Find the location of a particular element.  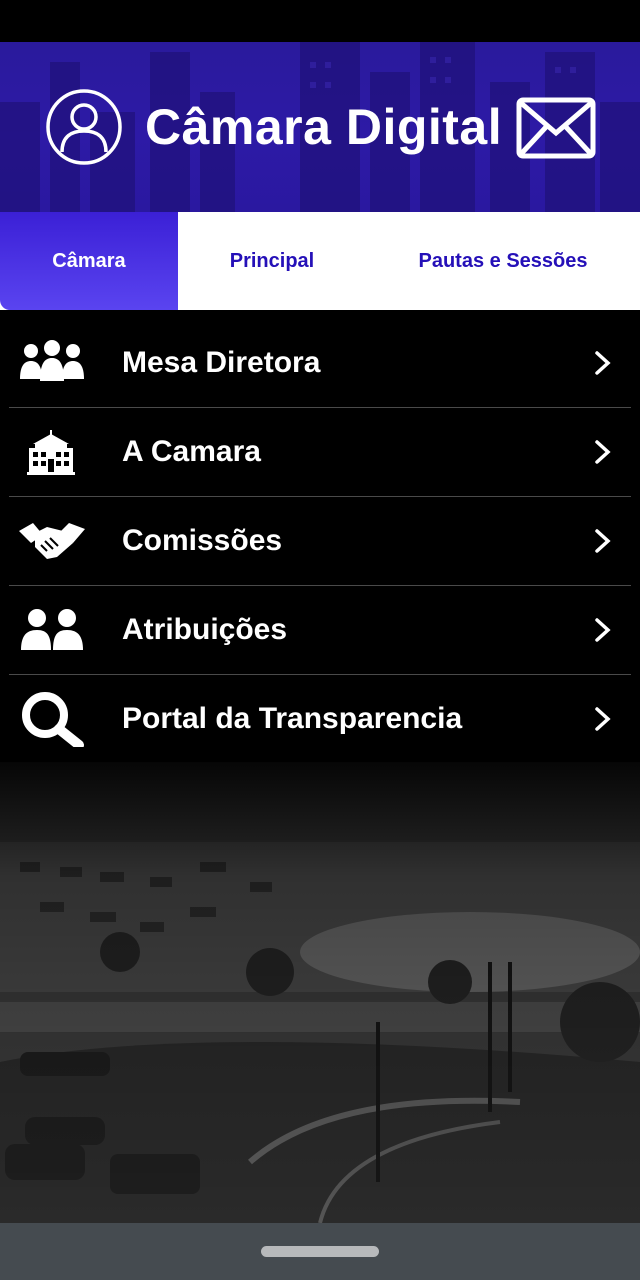

user-circle-icon is located at coordinates (84, 127).